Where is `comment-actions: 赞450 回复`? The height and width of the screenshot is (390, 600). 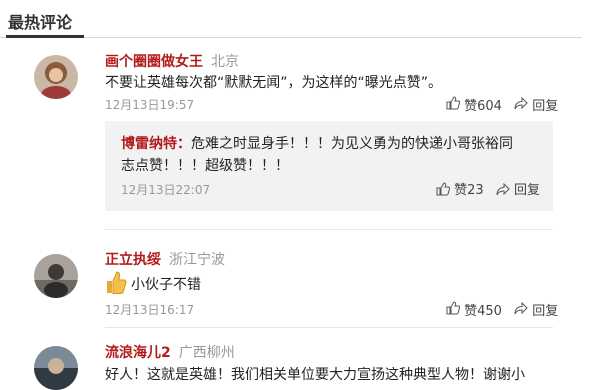
comment-actions: 赞450 回复 is located at coordinates (502, 309).